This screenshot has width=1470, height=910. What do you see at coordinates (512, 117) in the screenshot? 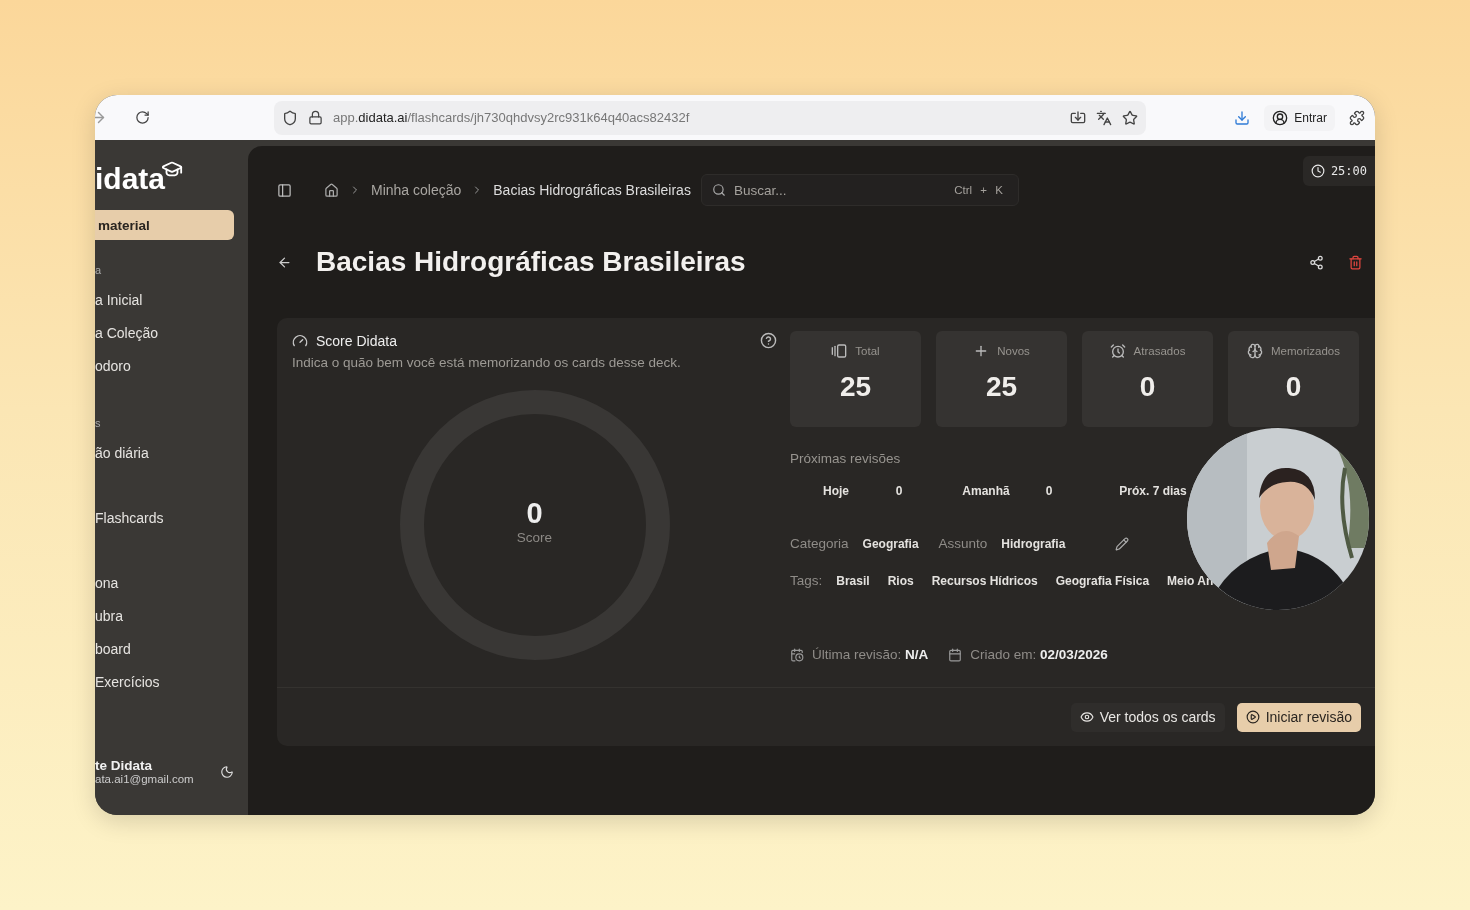
I see `url-text: app.didata.ai/flashcards/jh730qhdvsy2rc931k64q40acs82432f` at bounding box center [512, 117].